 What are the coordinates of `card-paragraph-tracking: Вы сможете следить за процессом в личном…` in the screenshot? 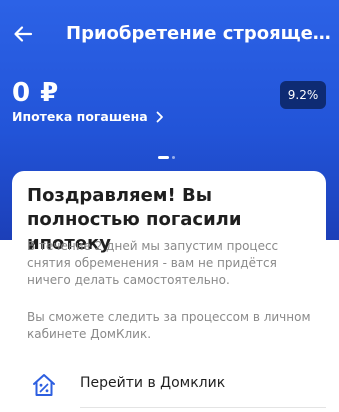 It's located at (169, 325).